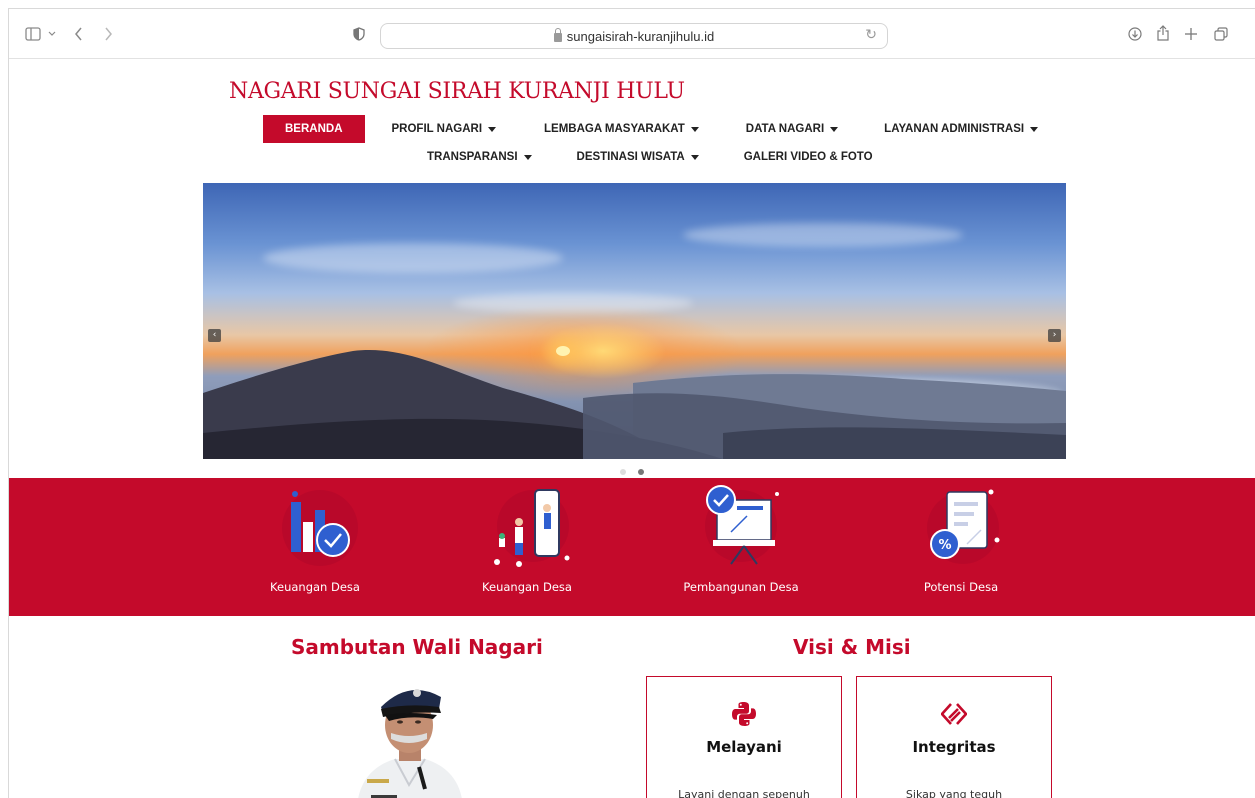  What do you see at coordinates (359, 34) in the screenshot?
I see `shield-icon` at bounding box center [359, 34].